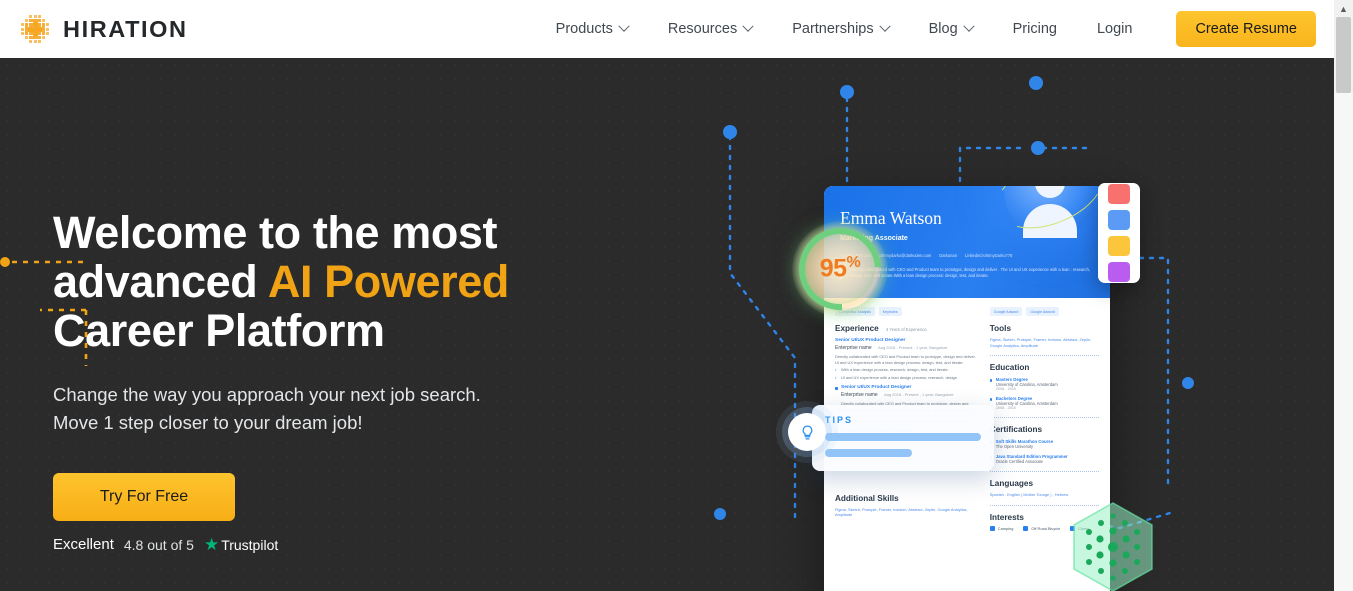  What do you see at coordinates (1019, 462) in the screenshot?
I see `certification-issuer: Oracle Certified Associate` at bounding box center [1019, 462].